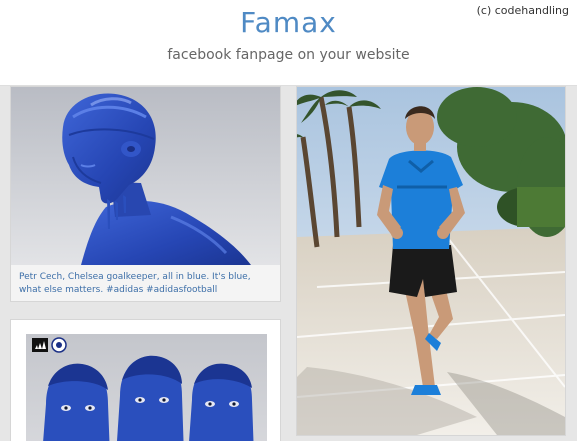  I want to click on copyright-text: (c) codehandling, so click(522, 10).